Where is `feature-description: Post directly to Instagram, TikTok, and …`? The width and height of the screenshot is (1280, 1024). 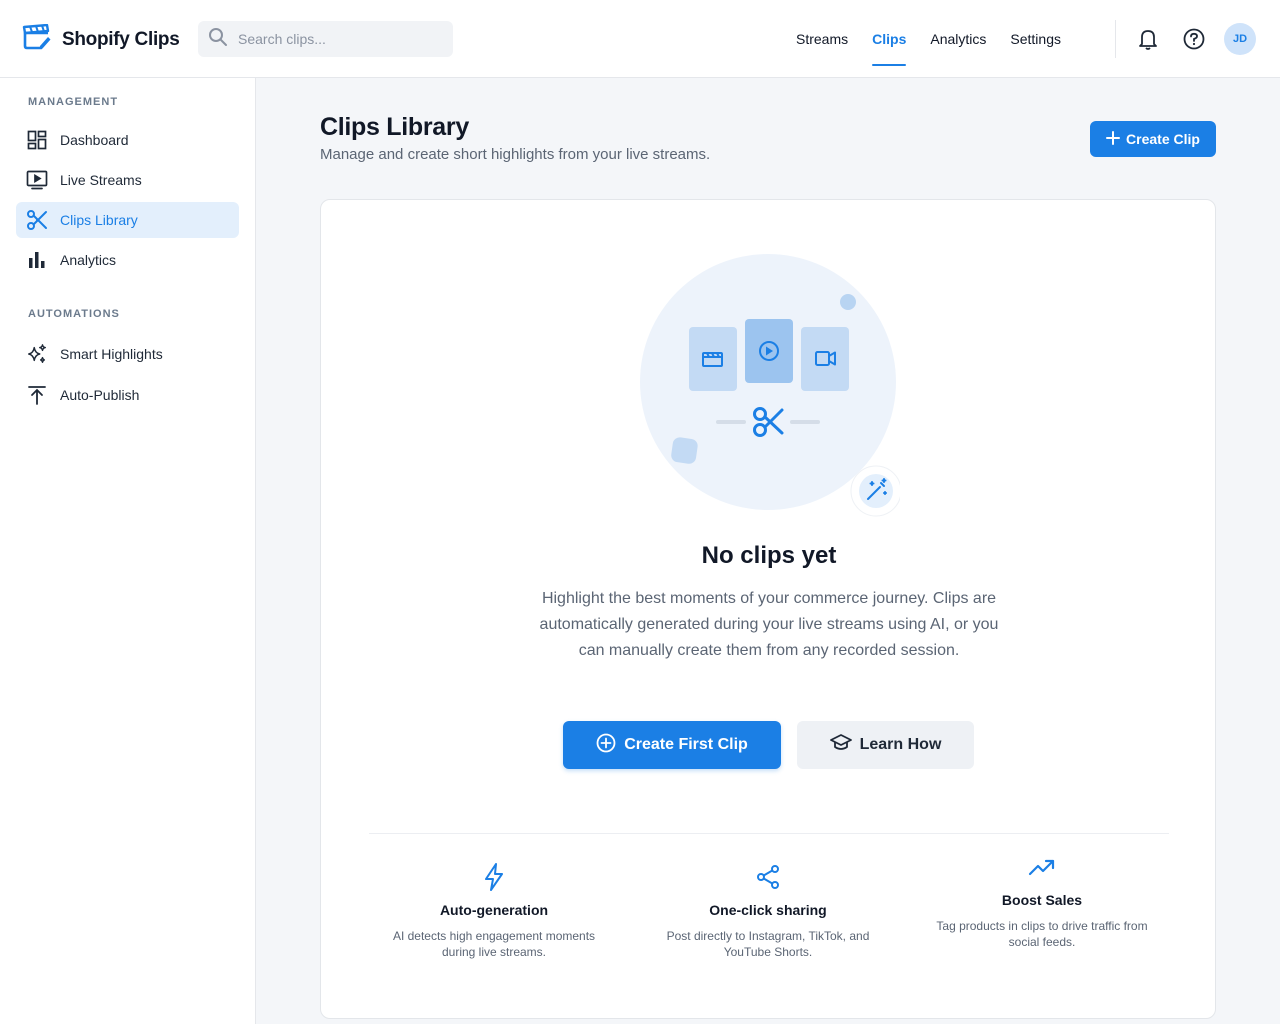
feature-description: Post directly to Instagram, TikTok, and … is located at coordinates (768, 944).